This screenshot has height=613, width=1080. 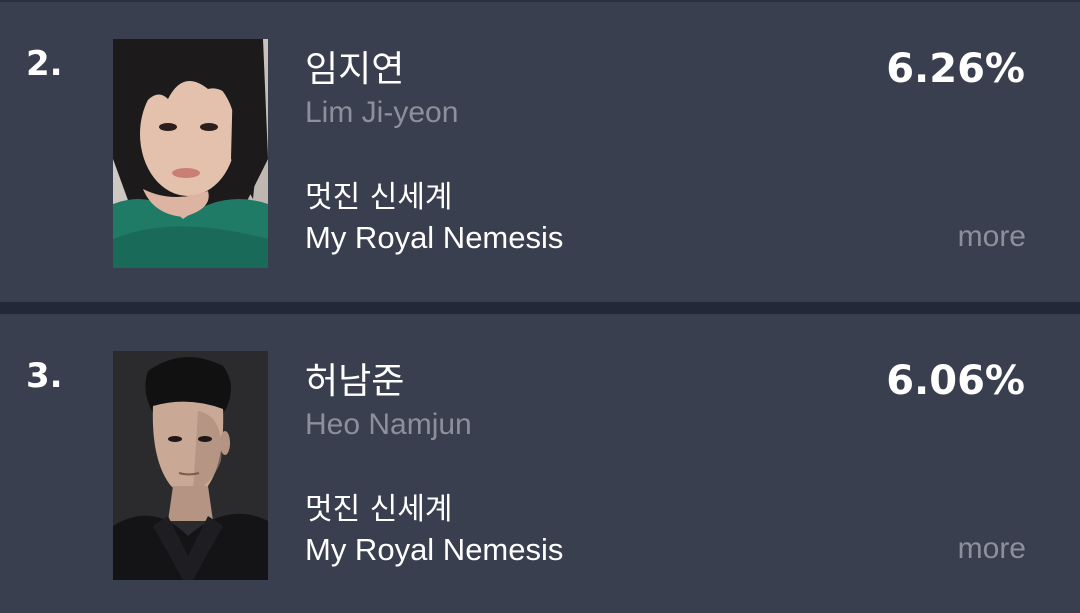 What do you see at coordinates (955, 69) in the screenshot?
I see `vote-percentage: 6.26%` at bounding box center [955, 69].